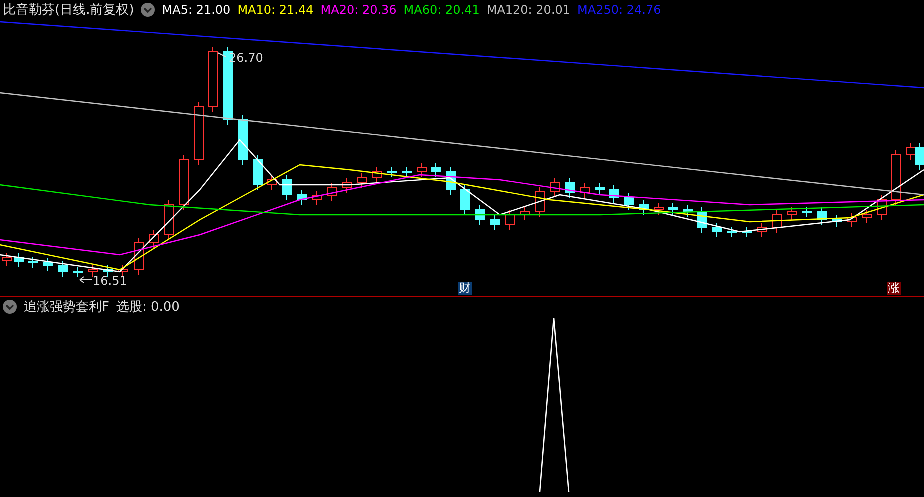  What do you see at coordinates (465, 288) in the screenshot?
I see `event-marker: 财` at bounding box center [465, 288].